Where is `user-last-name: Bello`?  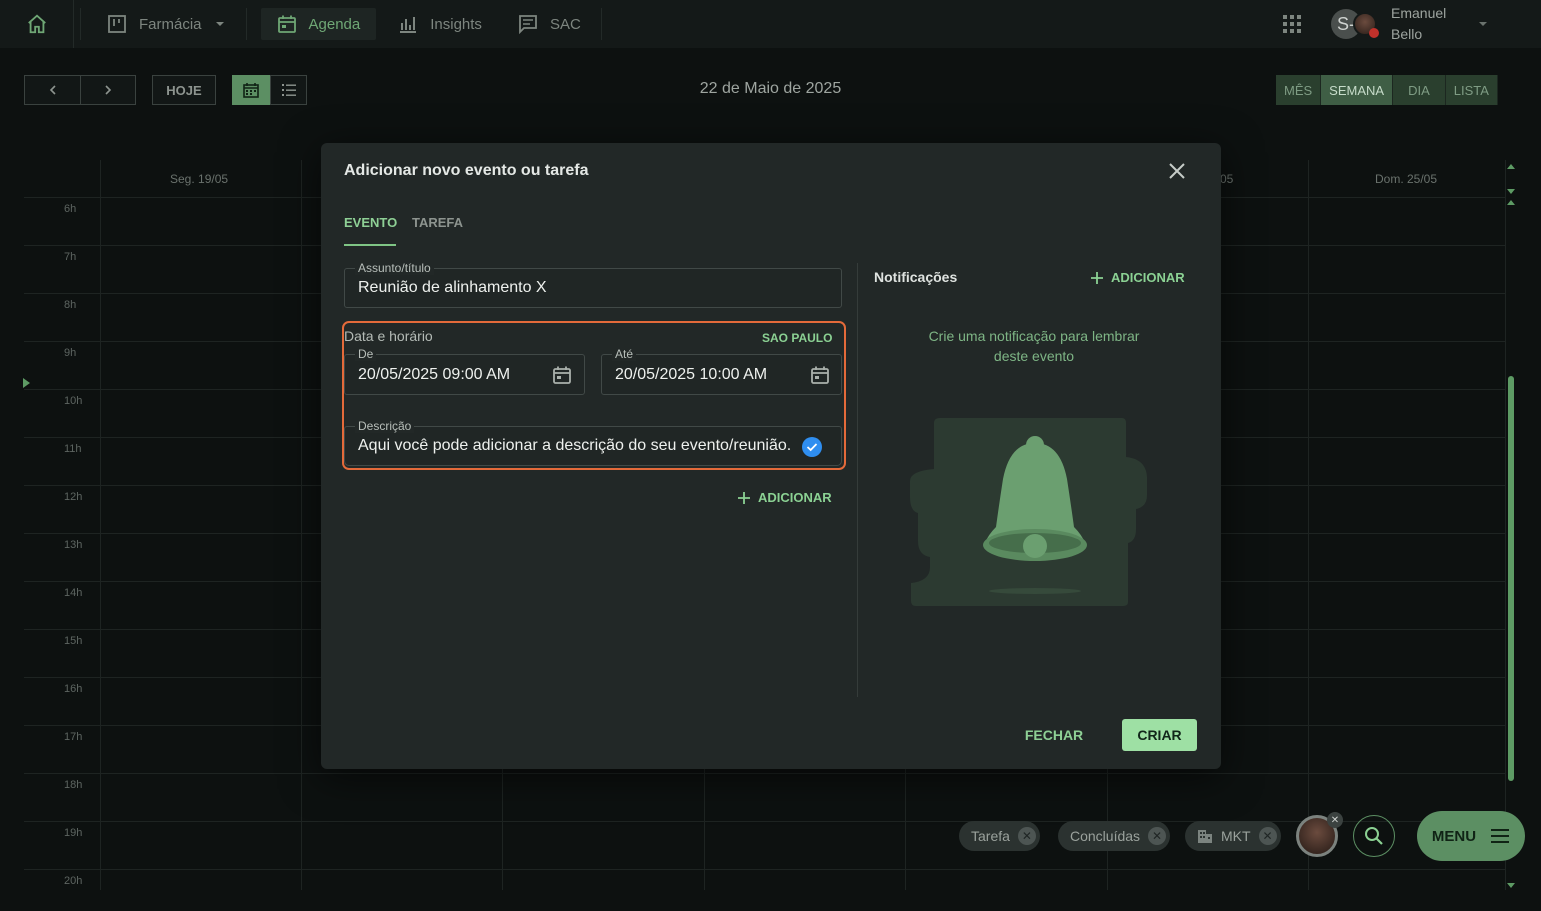 user-last-name: Bello is located at coordinates (1407, 34).